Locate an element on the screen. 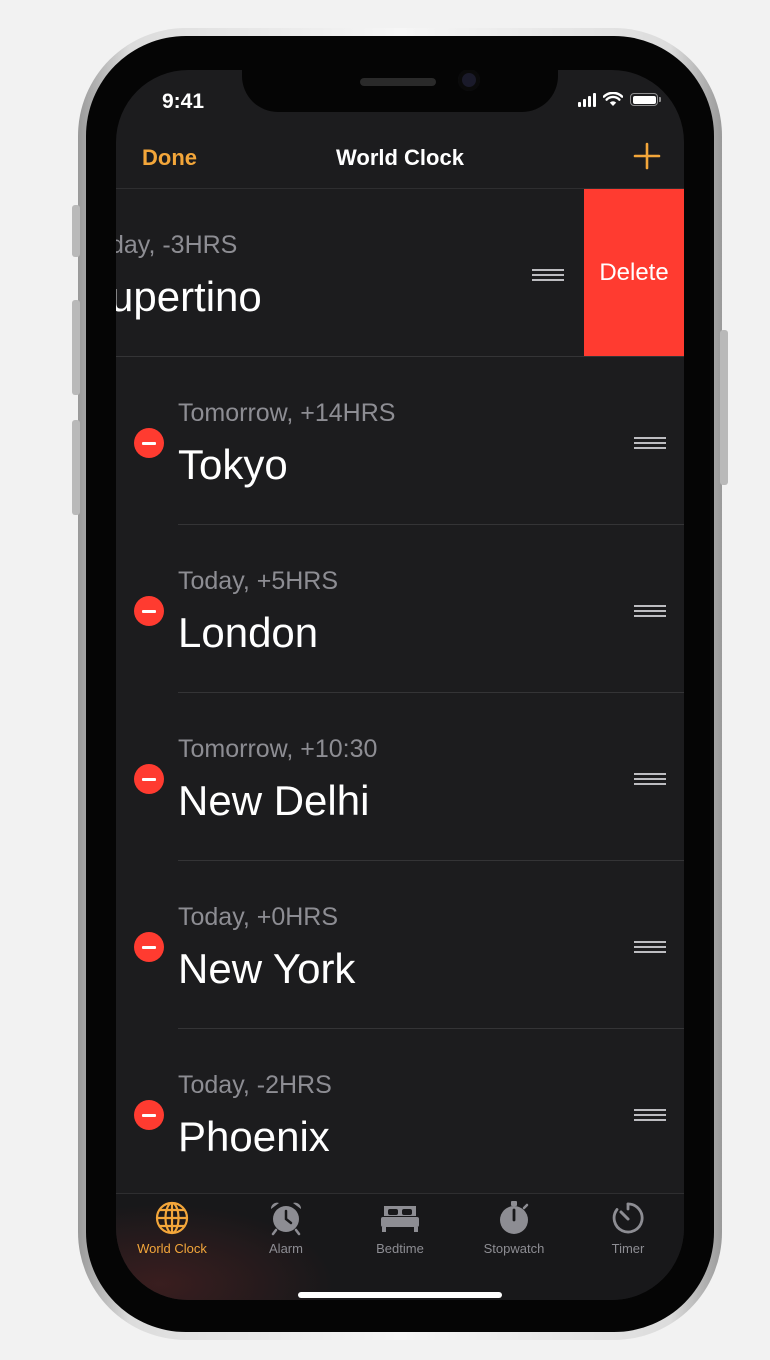  tab-world-clock: World Clock is located at coordinates (172, 1228).